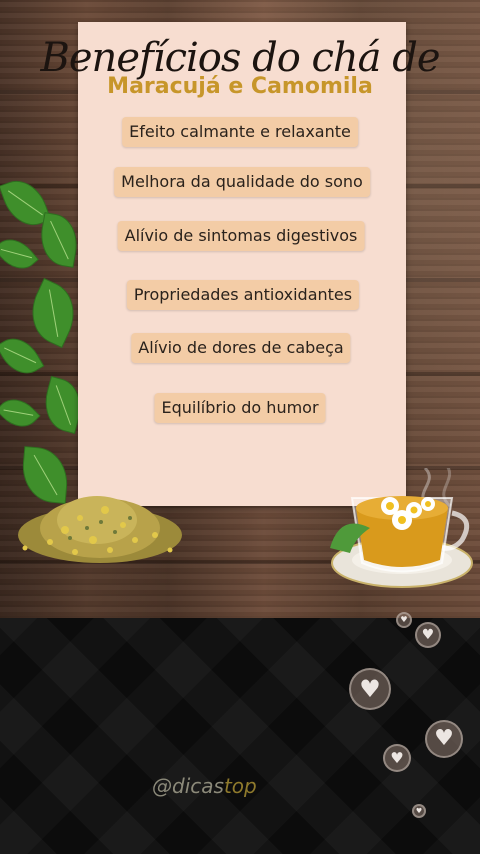  What do you see at coordinates (241, 236) in the screenshot?
I see `benefit-item: Alívio de sintomas digestivos` at bounding box center [241, 236].